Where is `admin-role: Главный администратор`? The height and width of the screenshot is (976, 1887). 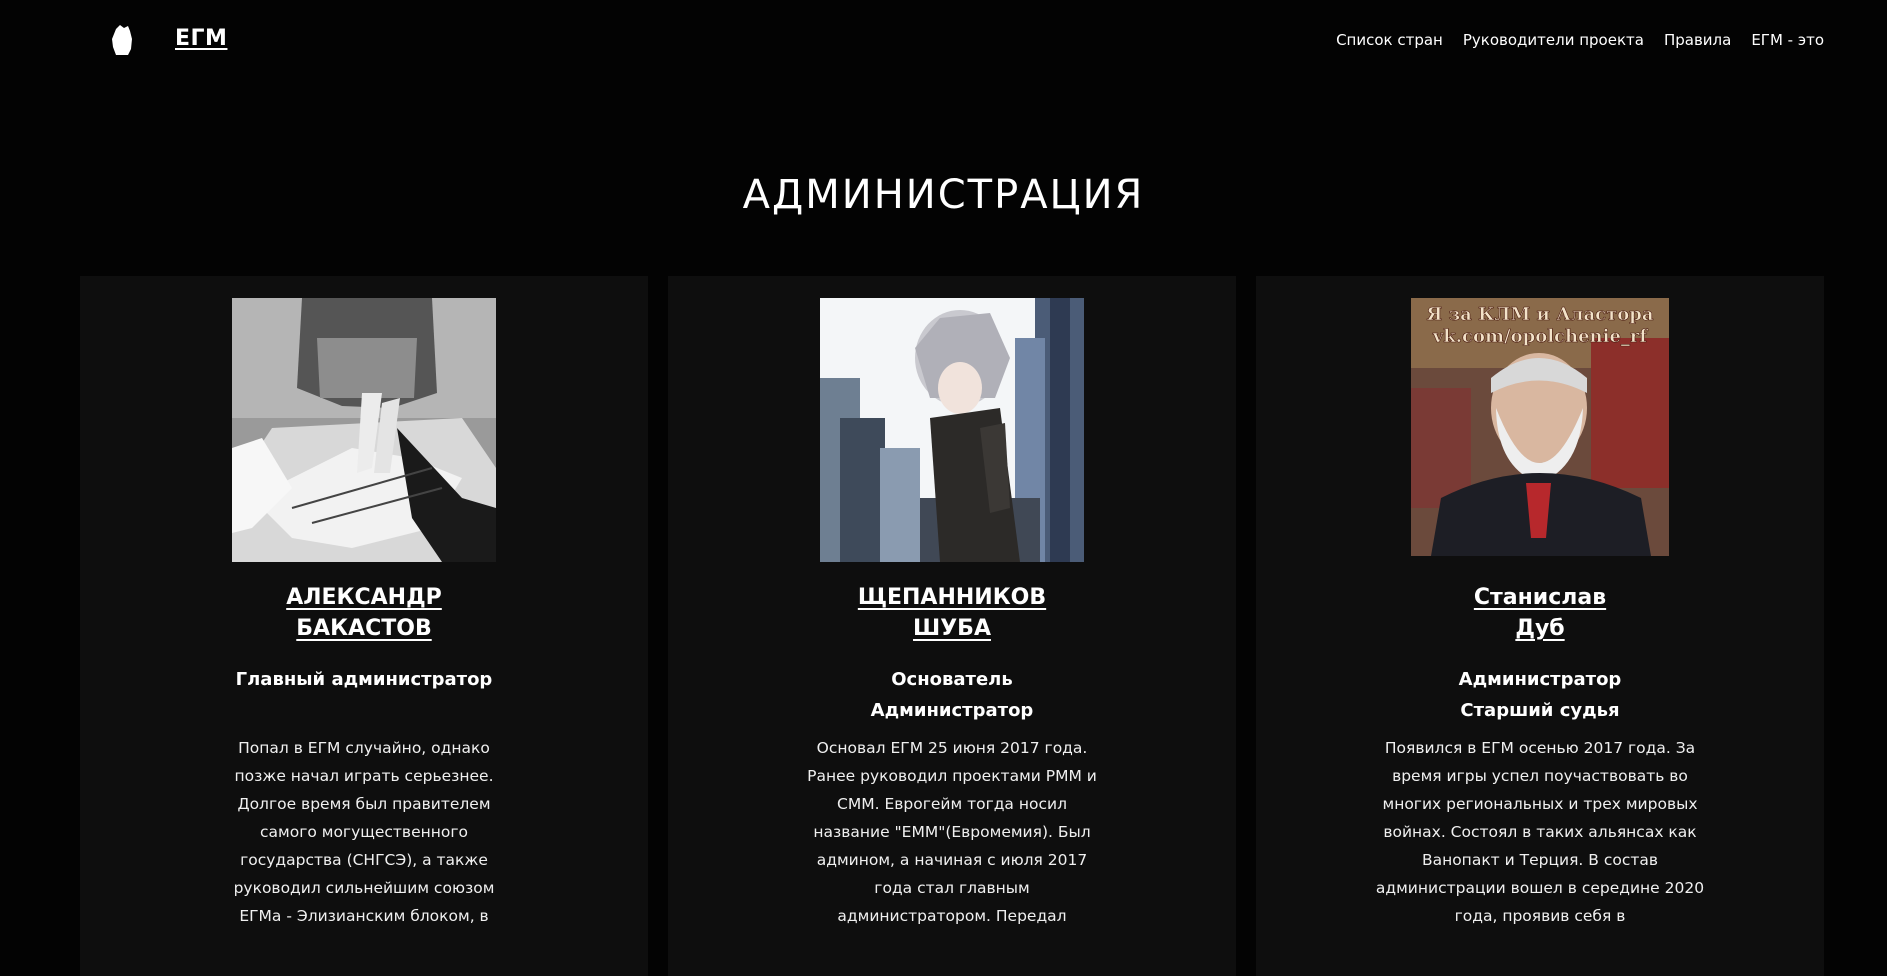 admin-role: Главный администратор is located at coordinates (364, 679).